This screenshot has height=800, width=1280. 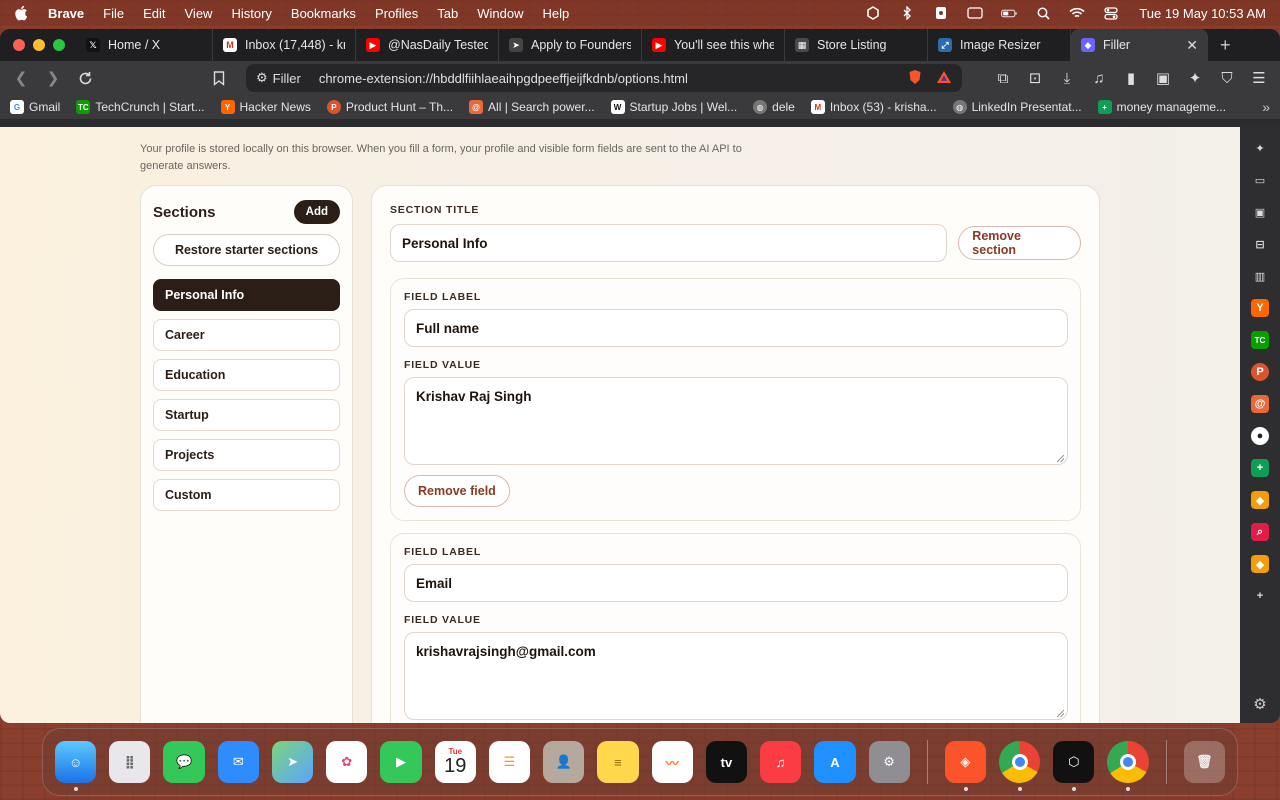 What do you see at coordinates (1077, 13) in the screenshot?
I see `wifi-icon` at bounding box center [1077, 13].